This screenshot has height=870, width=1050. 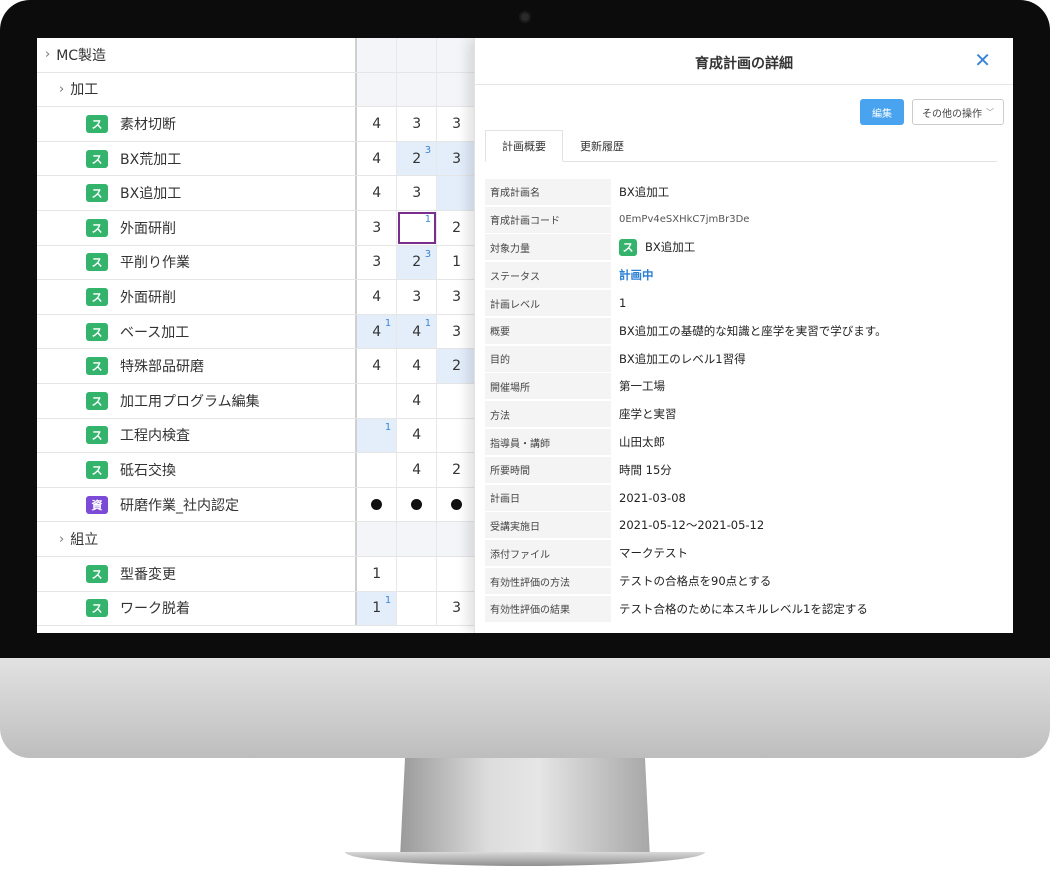 I want to click on table-row: ス平削り作業 3 2 3 1, so click(x=257, y=263).